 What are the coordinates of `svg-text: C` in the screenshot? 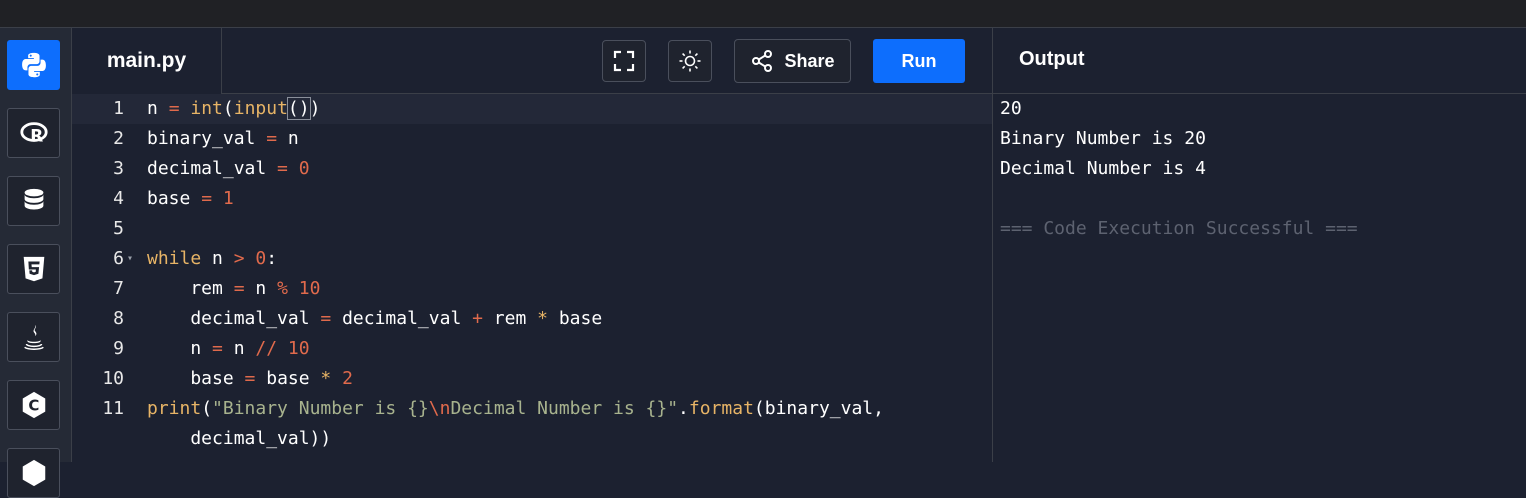 It's located at (33, 406).